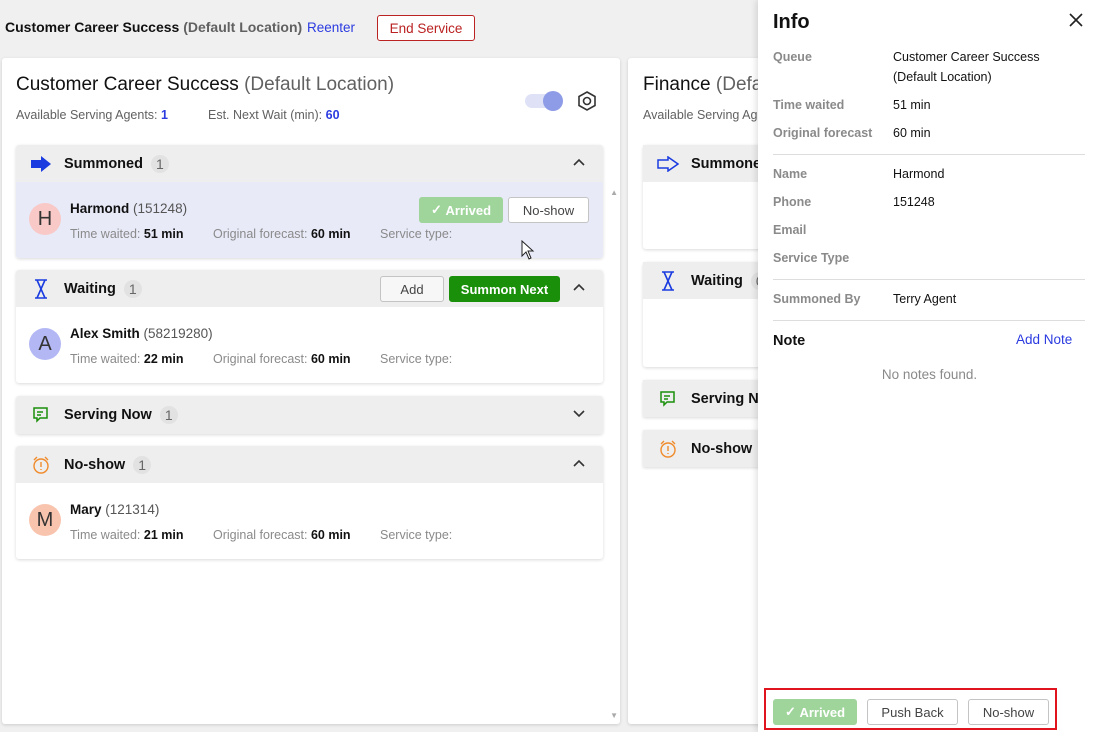 This screenshot has width=1093, height=732. Describe the element at coordinates (614, 715) in the screenshot. I see `scroll-down-arrow: ▼` at that location.